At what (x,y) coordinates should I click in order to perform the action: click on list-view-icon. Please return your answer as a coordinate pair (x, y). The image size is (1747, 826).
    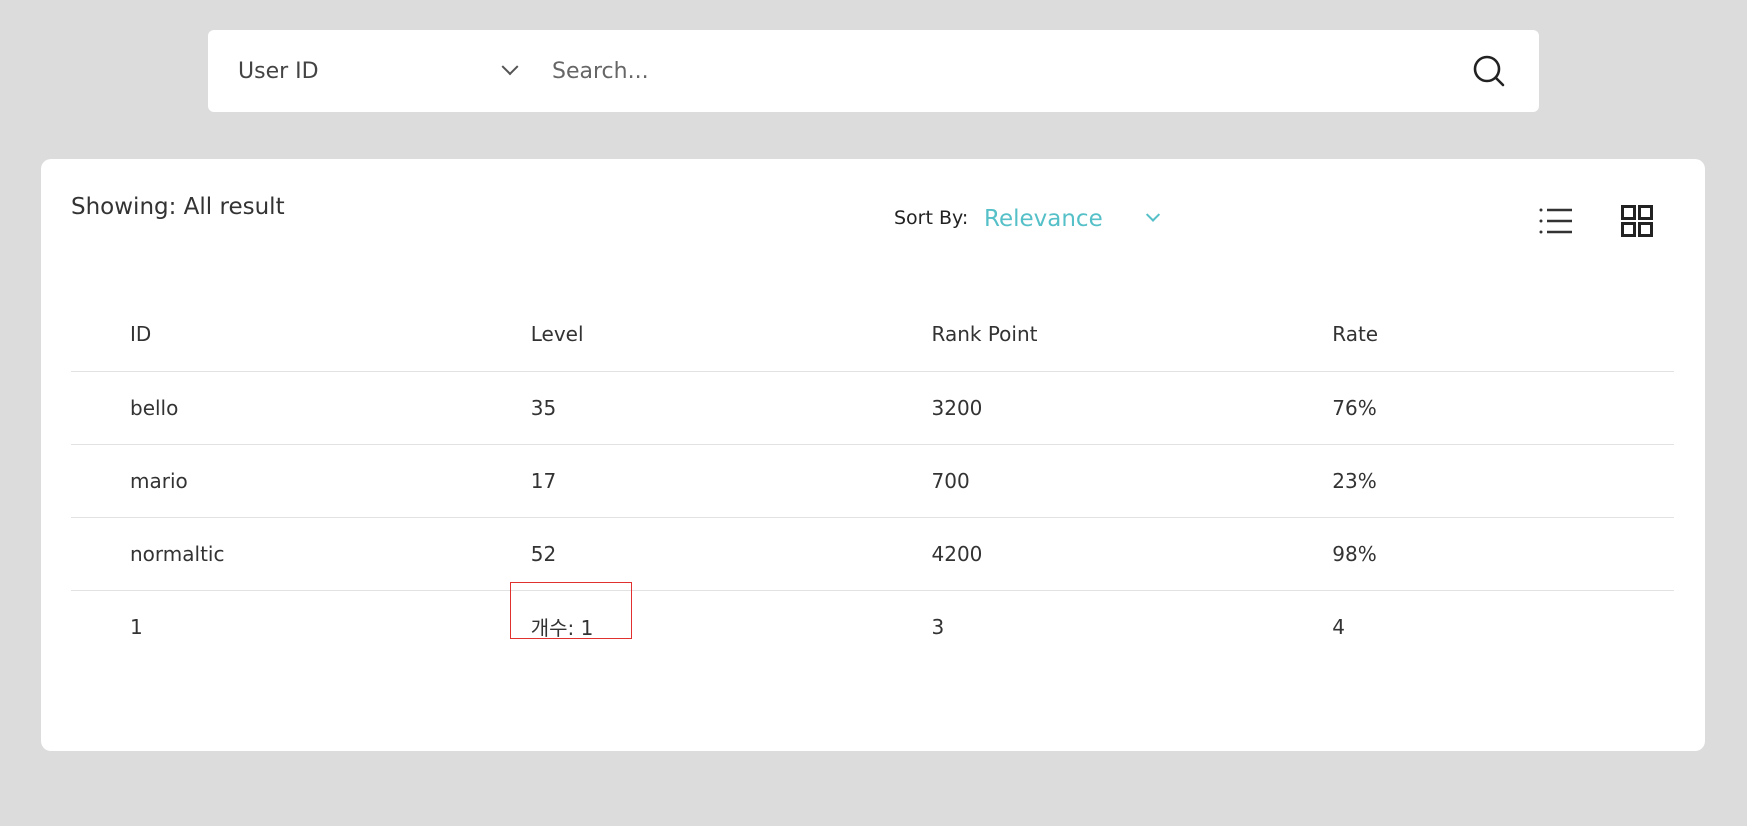
    Looking at the image, I should click on (1555, 221).